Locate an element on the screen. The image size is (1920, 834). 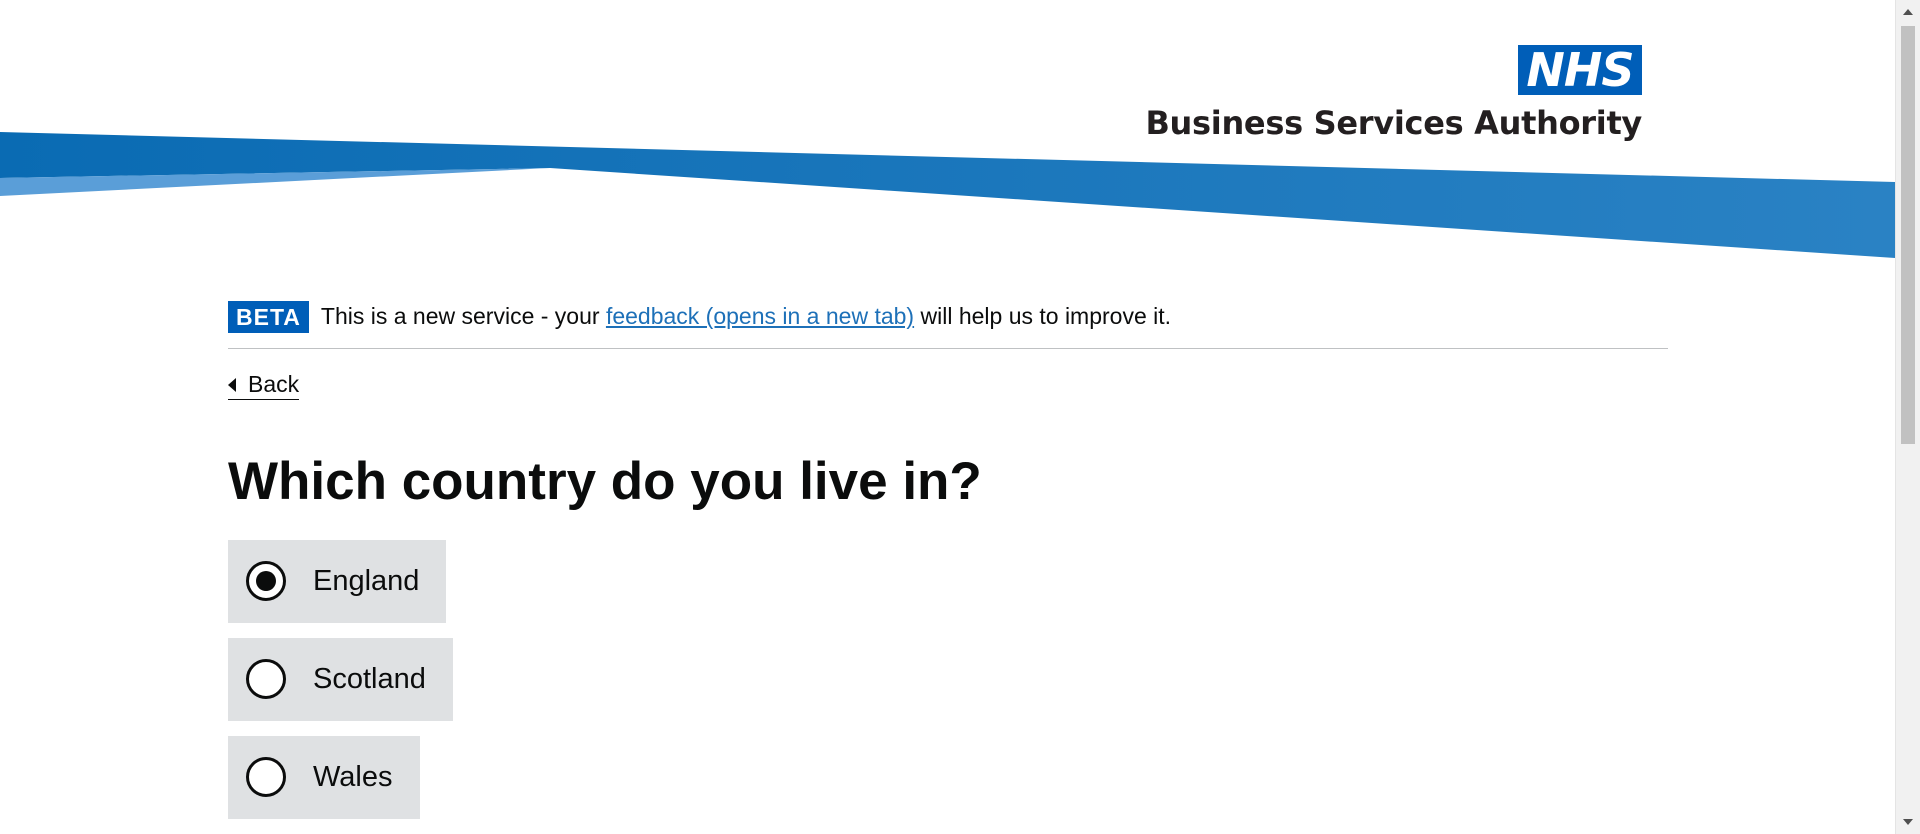
back-link-label: Back is located at coordinates (274, 384).